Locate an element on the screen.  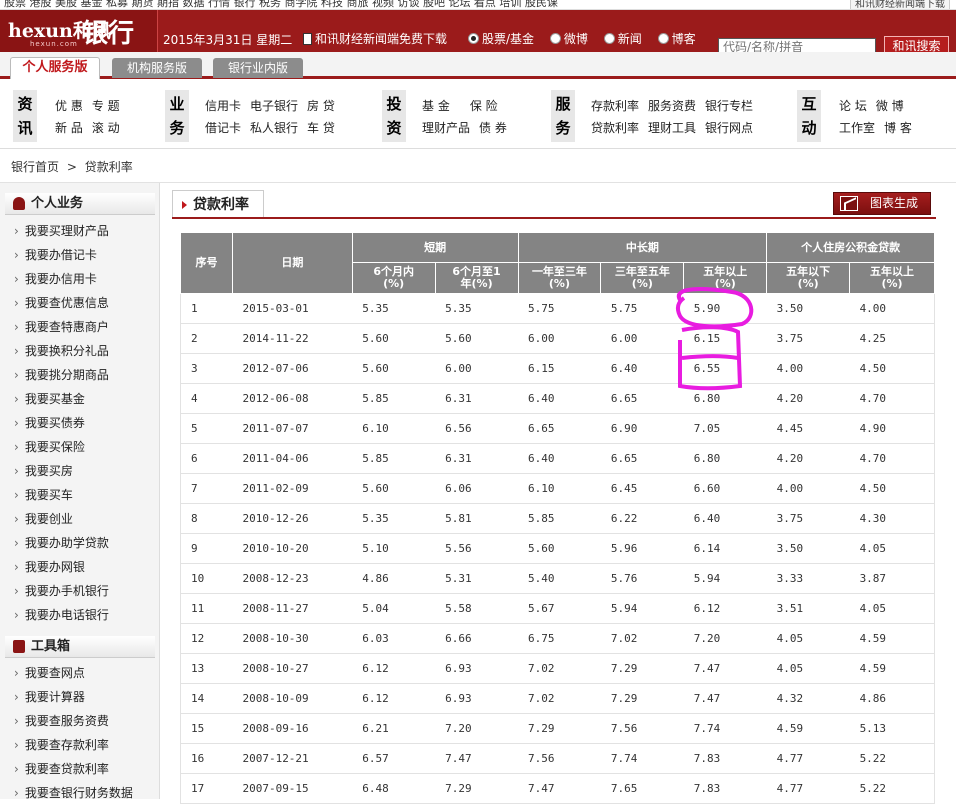
nav-links-invest: 基 金保 险 理财产品债 券 is located at coordinates (469, 117).